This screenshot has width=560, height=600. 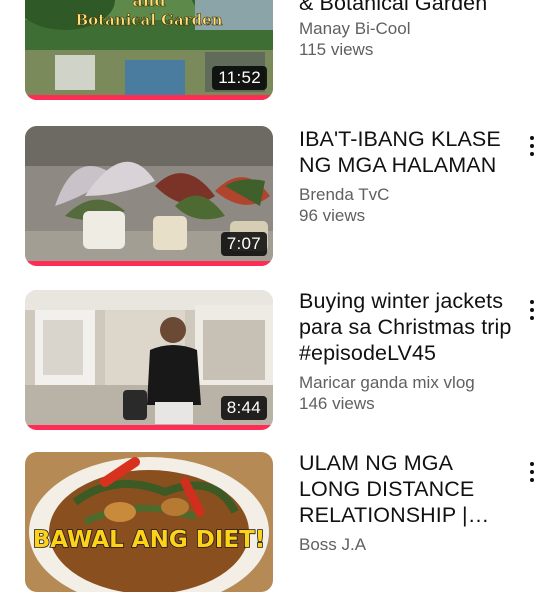 What do you see at coordinates (337, 403) in the screenshot?
I see `view-count: 146 views` at bounding box center [337, 403].